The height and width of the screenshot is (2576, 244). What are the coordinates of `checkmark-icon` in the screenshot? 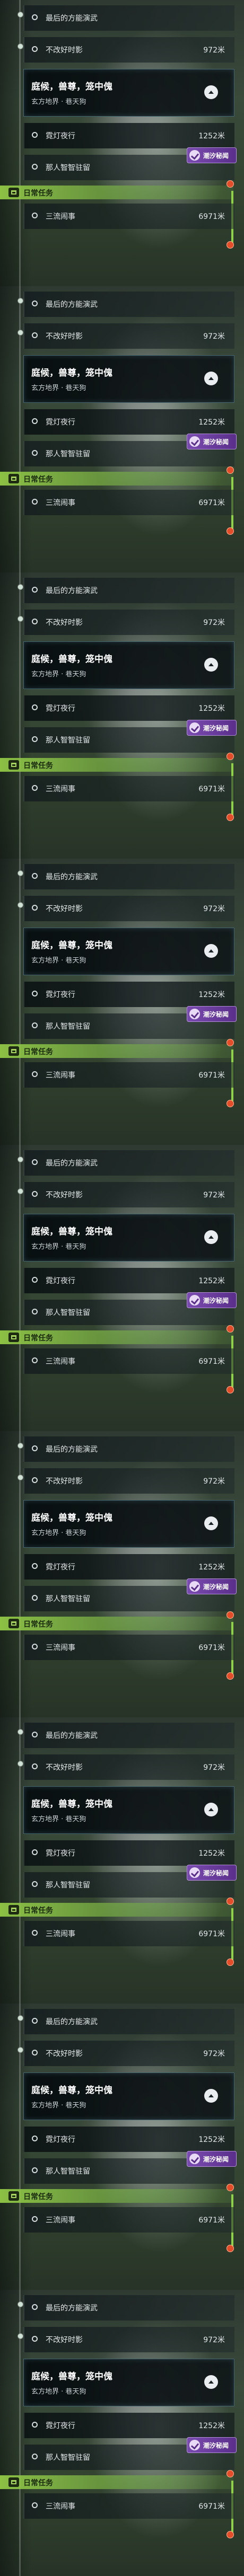 It's located at (195, 441).